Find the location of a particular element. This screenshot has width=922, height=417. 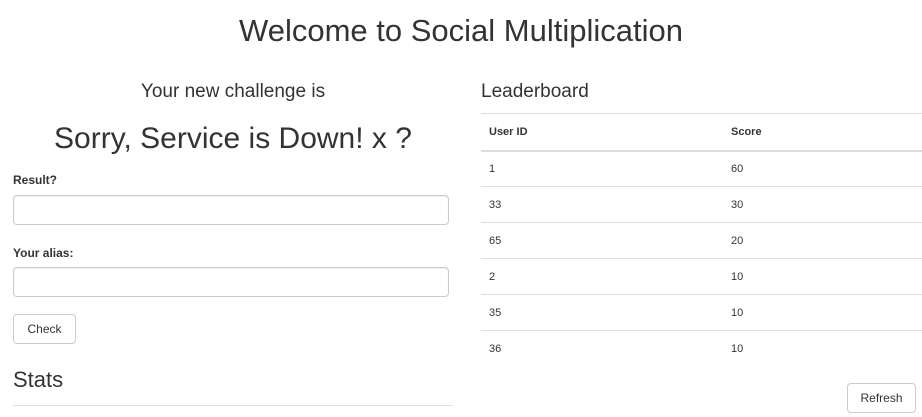

user-id-cell: 2 is located at coordinates (602, 276).